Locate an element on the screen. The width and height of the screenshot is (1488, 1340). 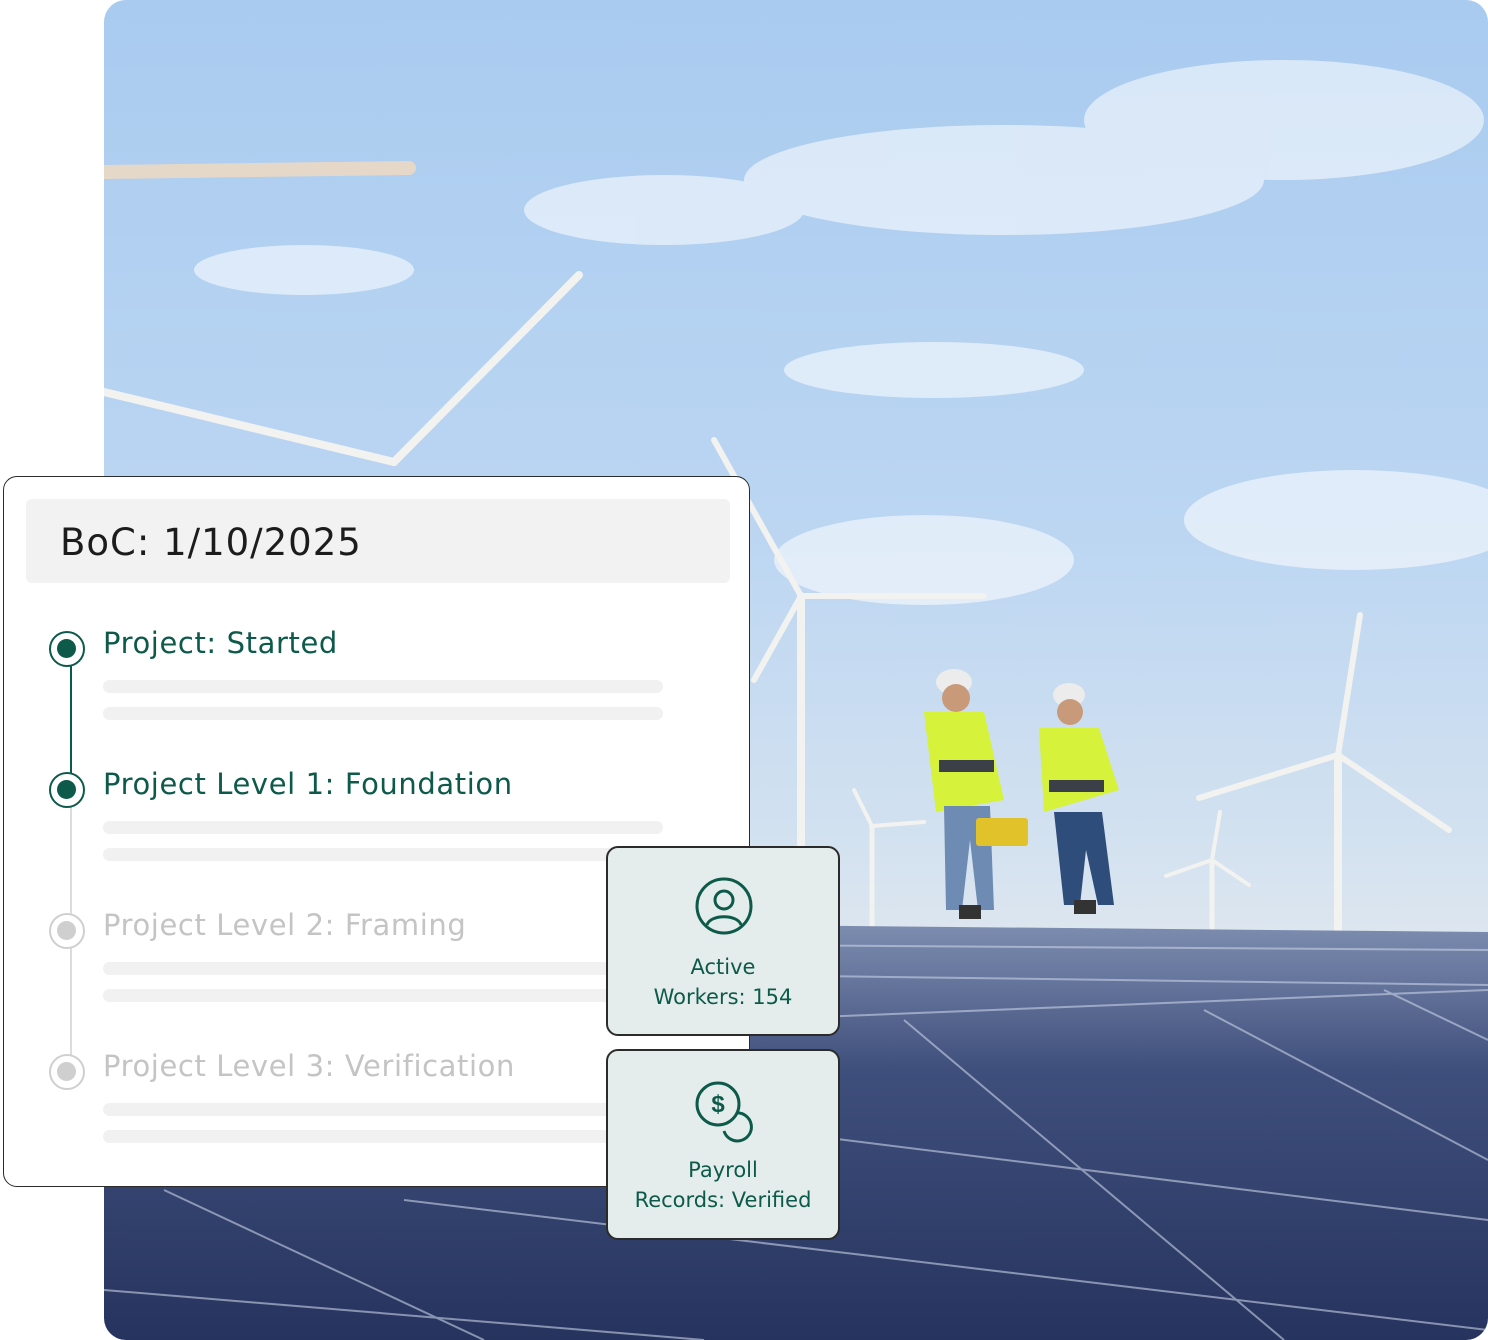
step-label: Project Level 2: Framing is located at coordinates (285, 925).